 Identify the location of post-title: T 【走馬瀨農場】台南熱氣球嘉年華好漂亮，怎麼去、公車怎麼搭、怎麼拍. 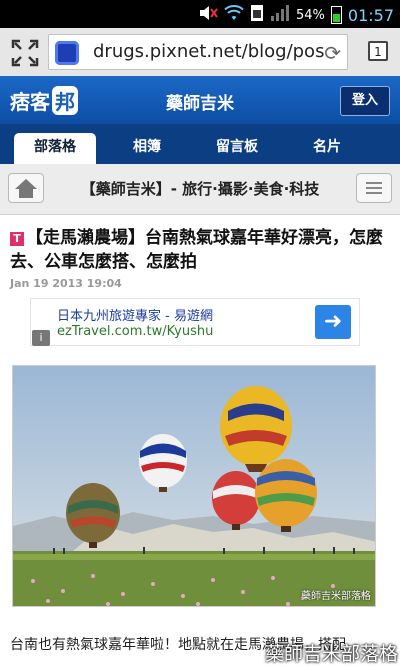
(201, 250).